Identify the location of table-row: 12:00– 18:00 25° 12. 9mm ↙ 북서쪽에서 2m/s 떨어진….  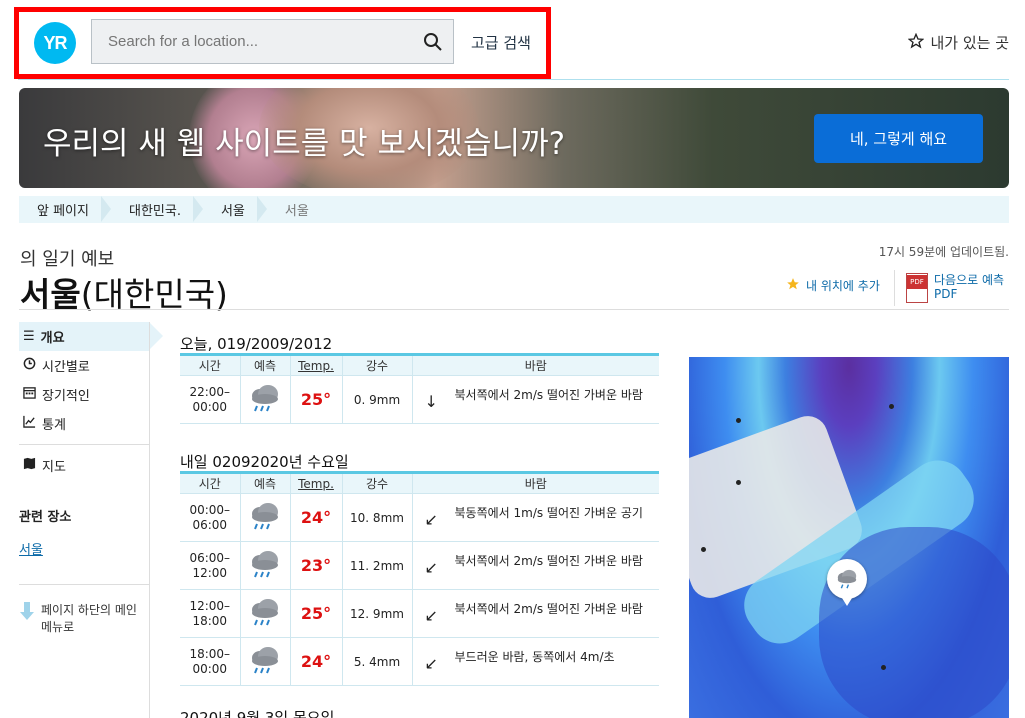
(419, 613).